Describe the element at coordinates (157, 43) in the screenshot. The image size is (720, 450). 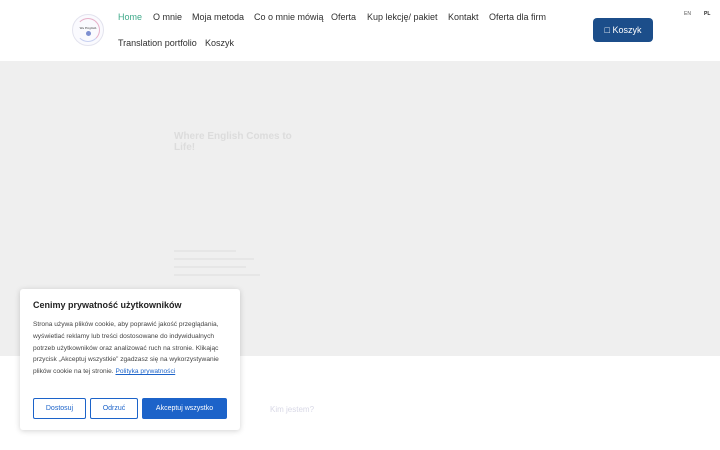
I see `nav-item-translation-portfolio: Translation portfolio` at that location.